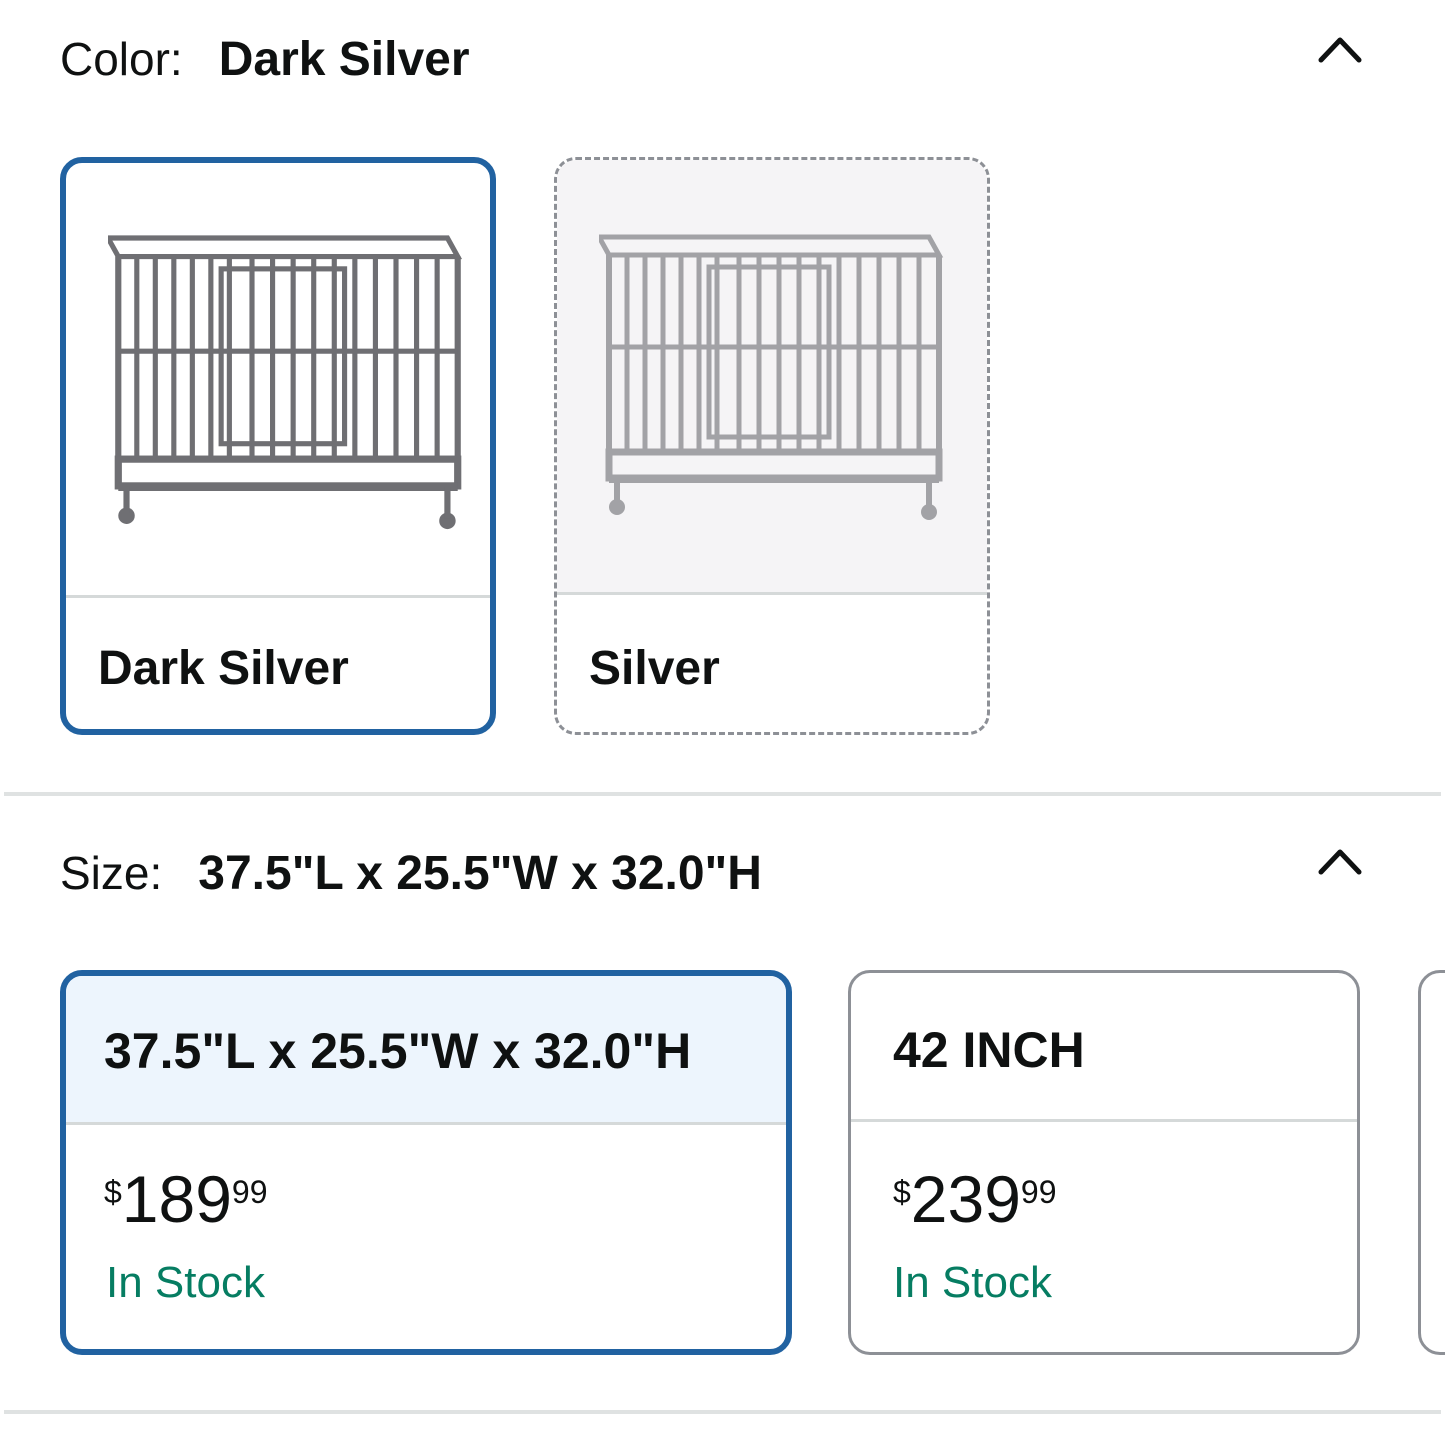 The width and height of the screenshot is (1445, 1445). I want to click on dog-crate-dark-silver-image, so click(278, 379).